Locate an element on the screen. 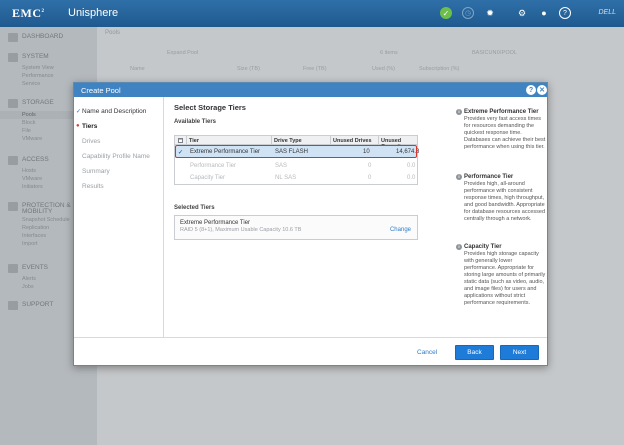 This screenshot has height=445, width=624. col-unused-drives: Unused Drives is located at coordinates (352, 141).